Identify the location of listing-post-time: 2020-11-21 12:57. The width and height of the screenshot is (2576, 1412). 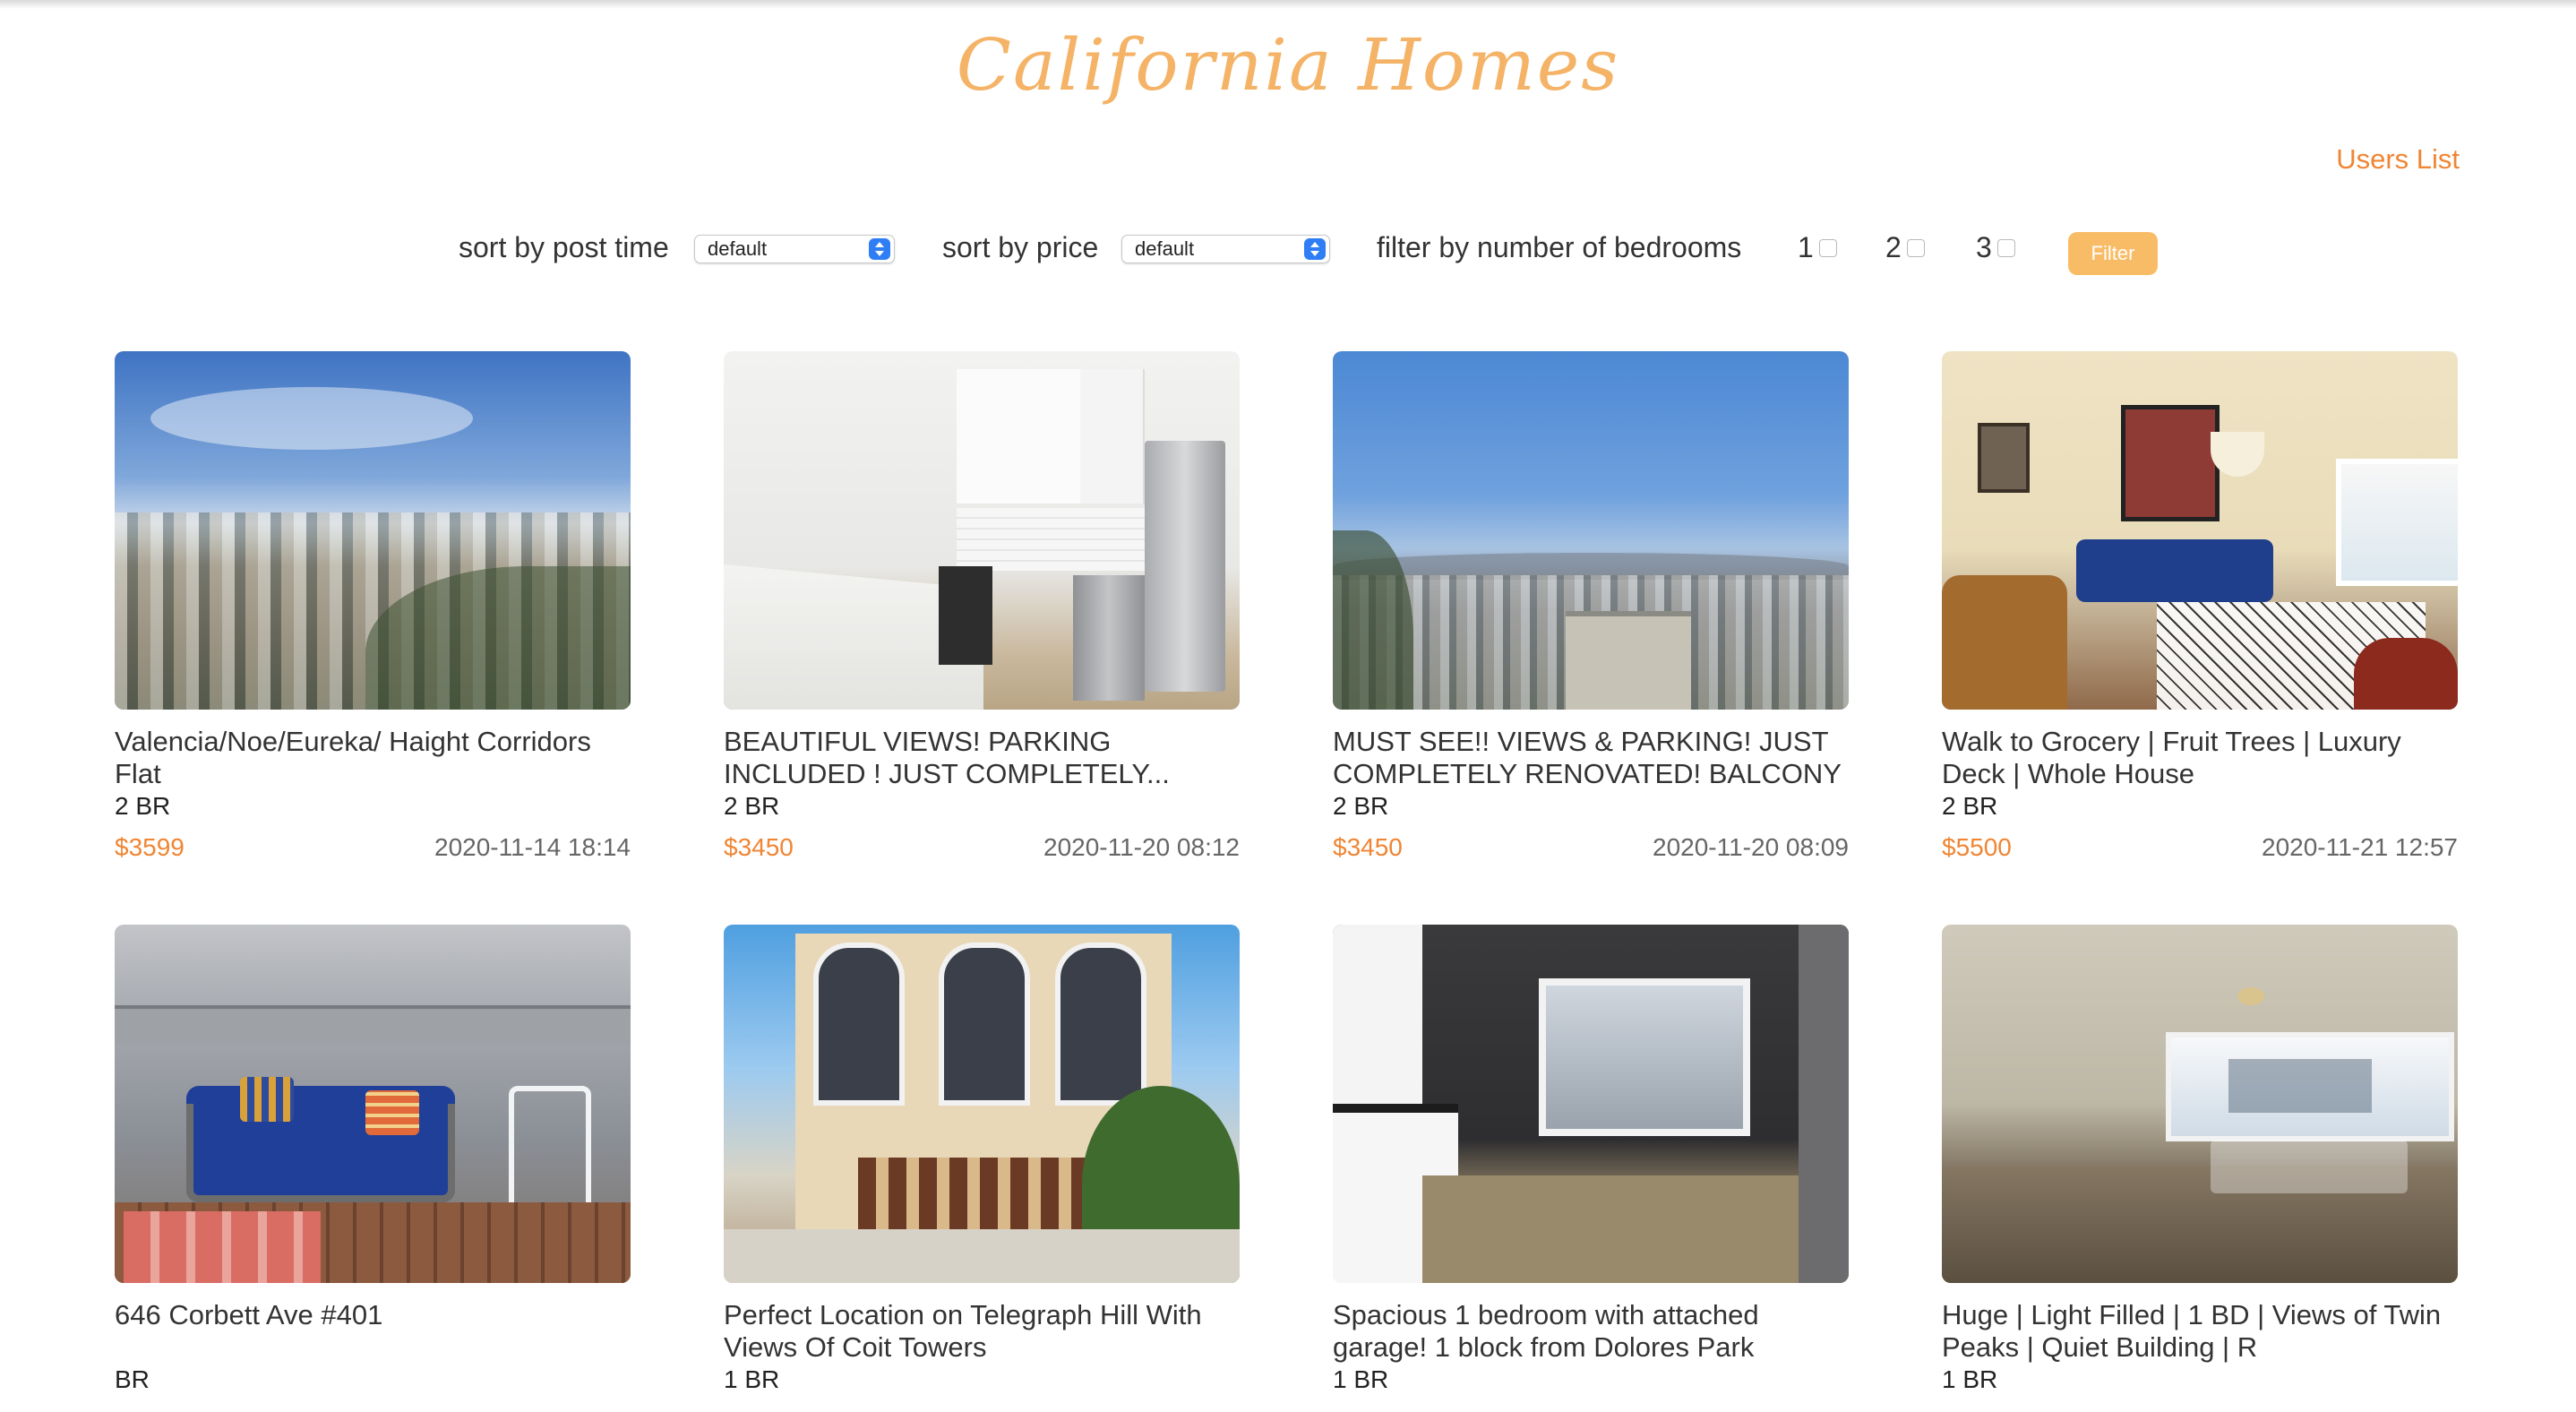
(2360, 847).